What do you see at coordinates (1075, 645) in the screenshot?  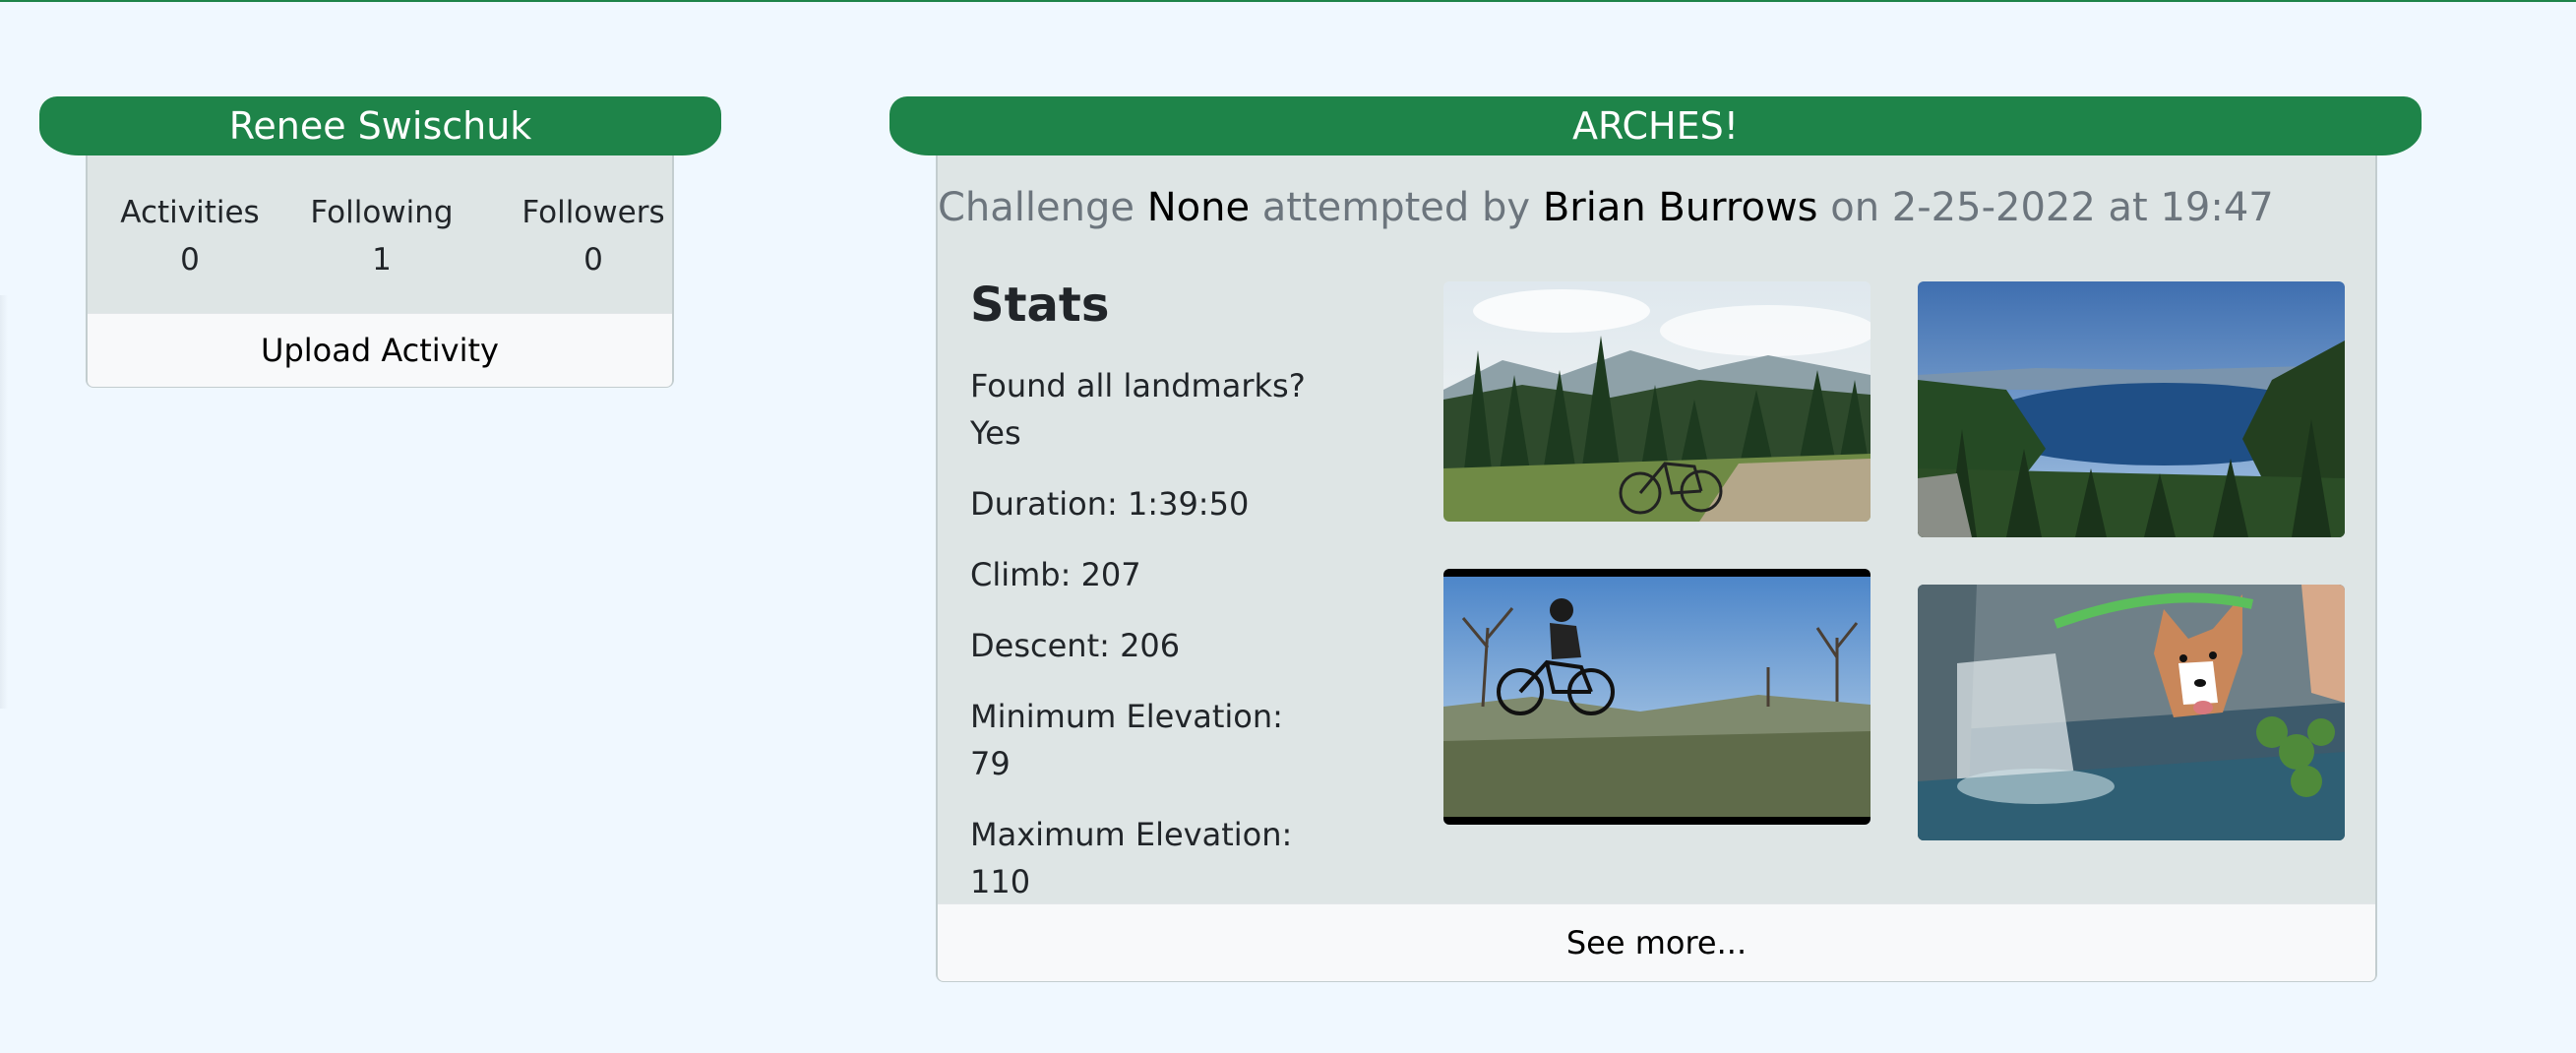 I see `stat-descent: Descent: 206` at bounding box center [1075, 645].